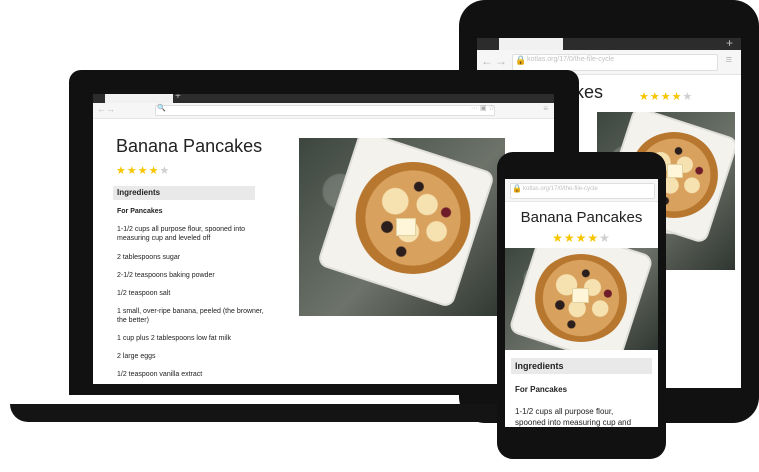 The height and width of the screenshot is (472, 759). Describe the element at coordinates (560, 189) in the screenshot. I see `phone-url-text: kotlas.org/17/0/the-file-cycle` at that location.